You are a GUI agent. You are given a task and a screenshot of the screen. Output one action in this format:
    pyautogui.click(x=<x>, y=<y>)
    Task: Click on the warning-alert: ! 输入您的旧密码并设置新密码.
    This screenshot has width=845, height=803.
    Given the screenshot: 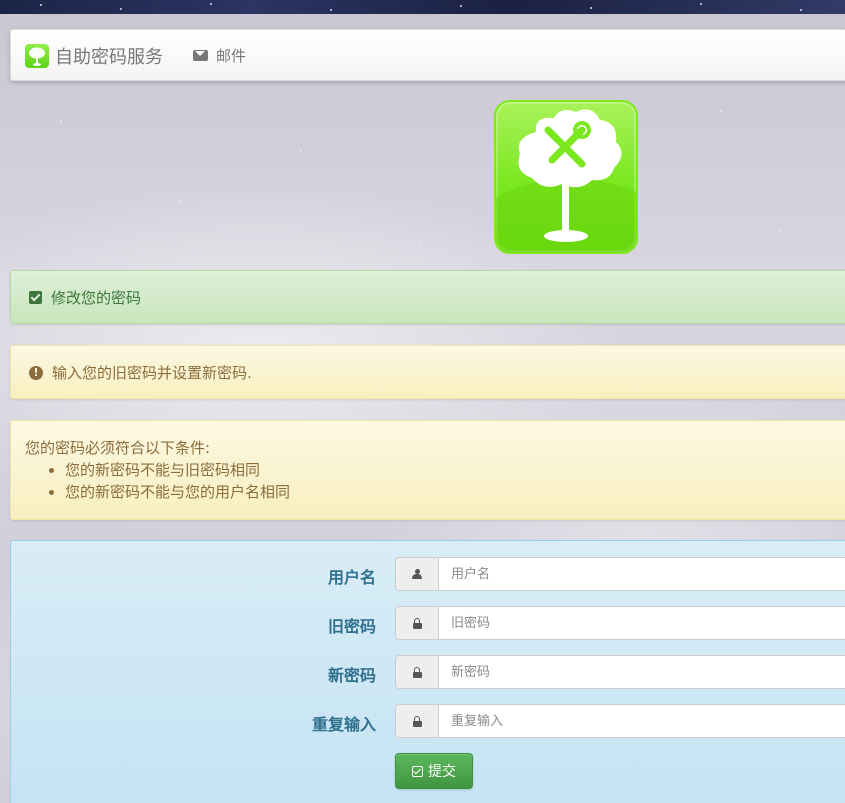 What is the action you would take?
    pyautogui.click(x=427, y=372)
    